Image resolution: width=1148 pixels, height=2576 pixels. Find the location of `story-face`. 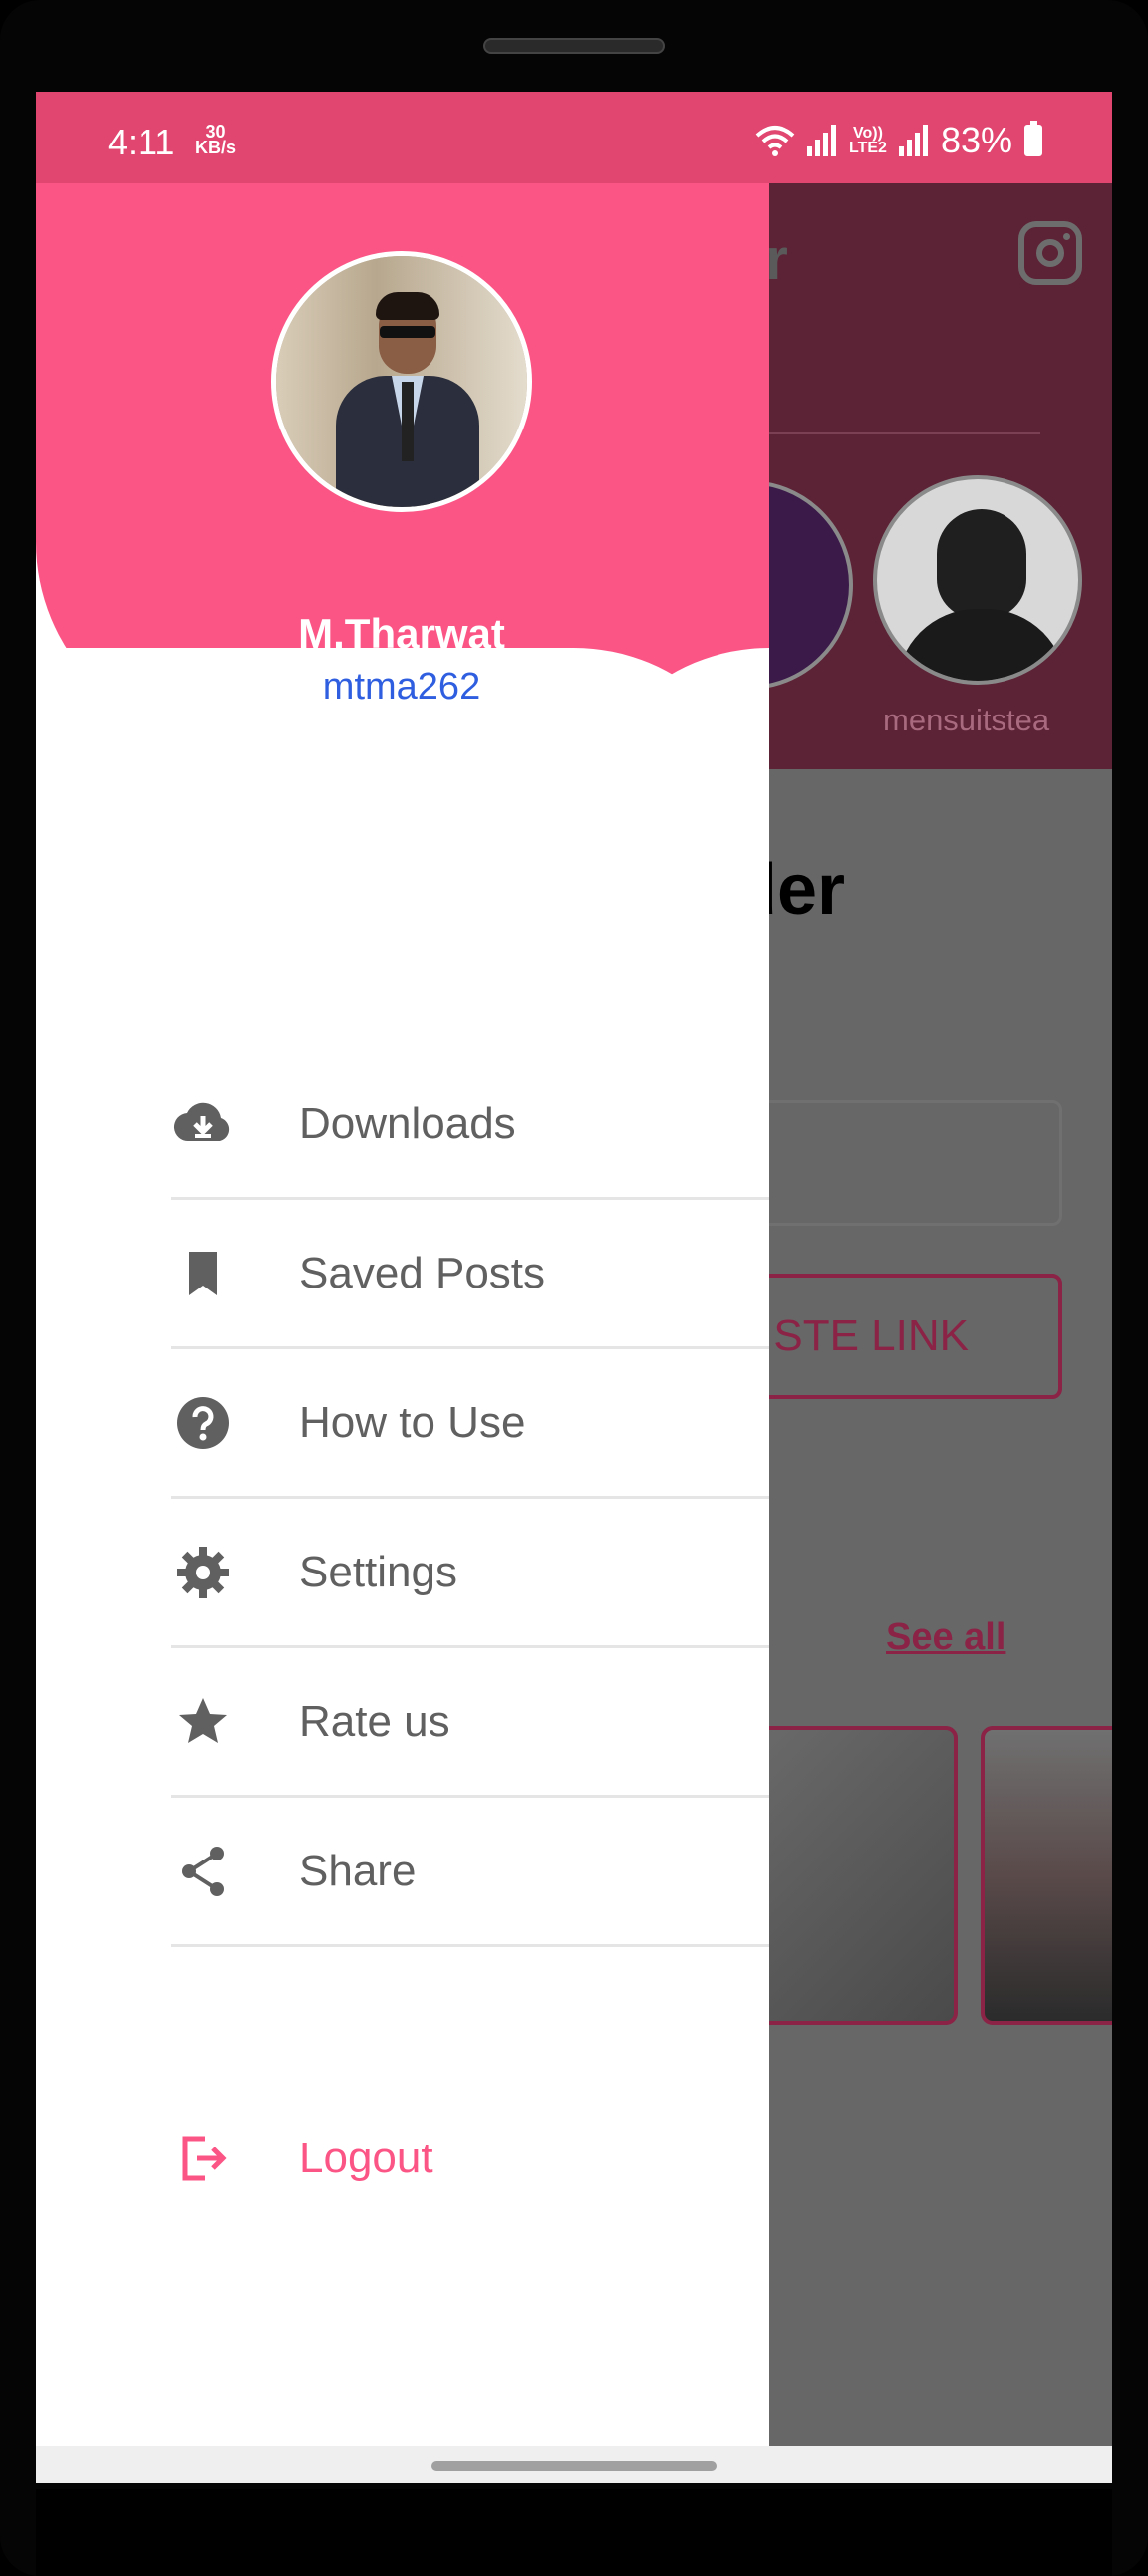

story-face is located at coordinates (981, 564).